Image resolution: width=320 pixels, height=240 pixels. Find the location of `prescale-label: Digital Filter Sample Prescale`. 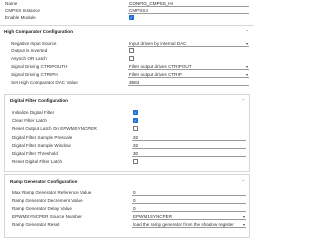

prescale-label: Digital Filter Sample Prescale is located at coordinates (42, 137).